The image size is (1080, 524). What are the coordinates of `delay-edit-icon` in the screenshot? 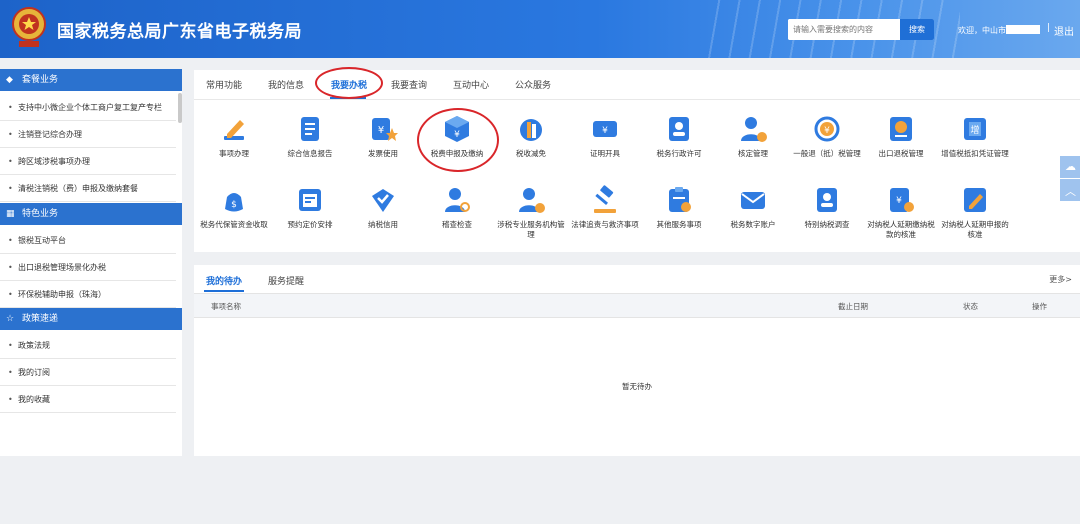 It's located at (975, 200).